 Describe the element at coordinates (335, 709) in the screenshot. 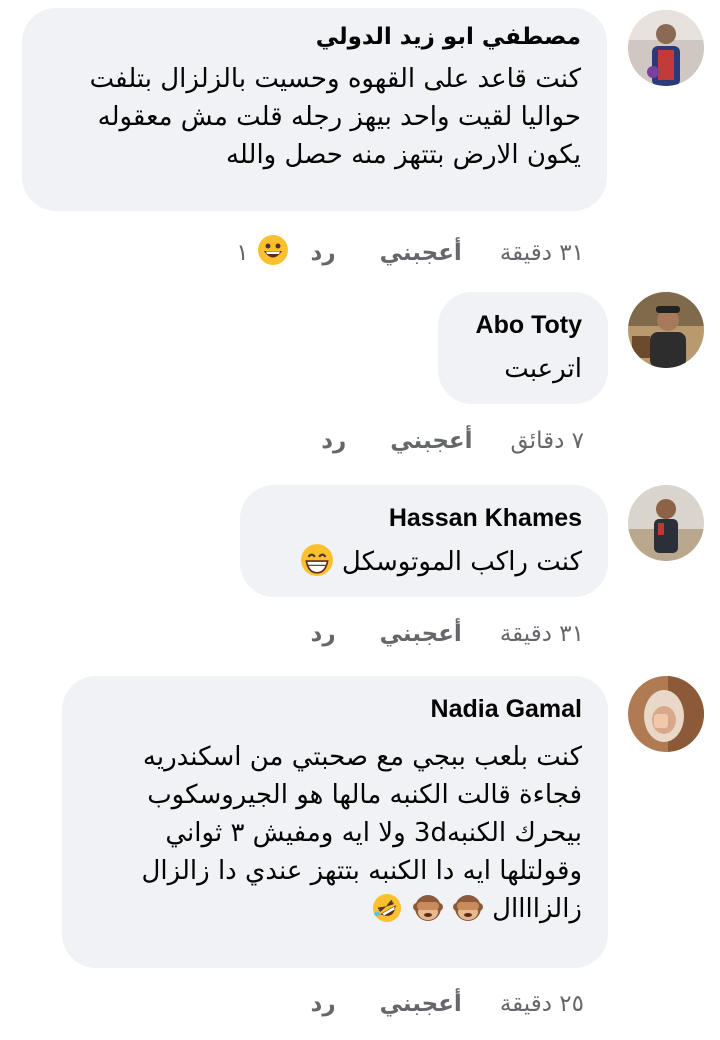

I see `comment-author: Nadia Gamal` at that location.